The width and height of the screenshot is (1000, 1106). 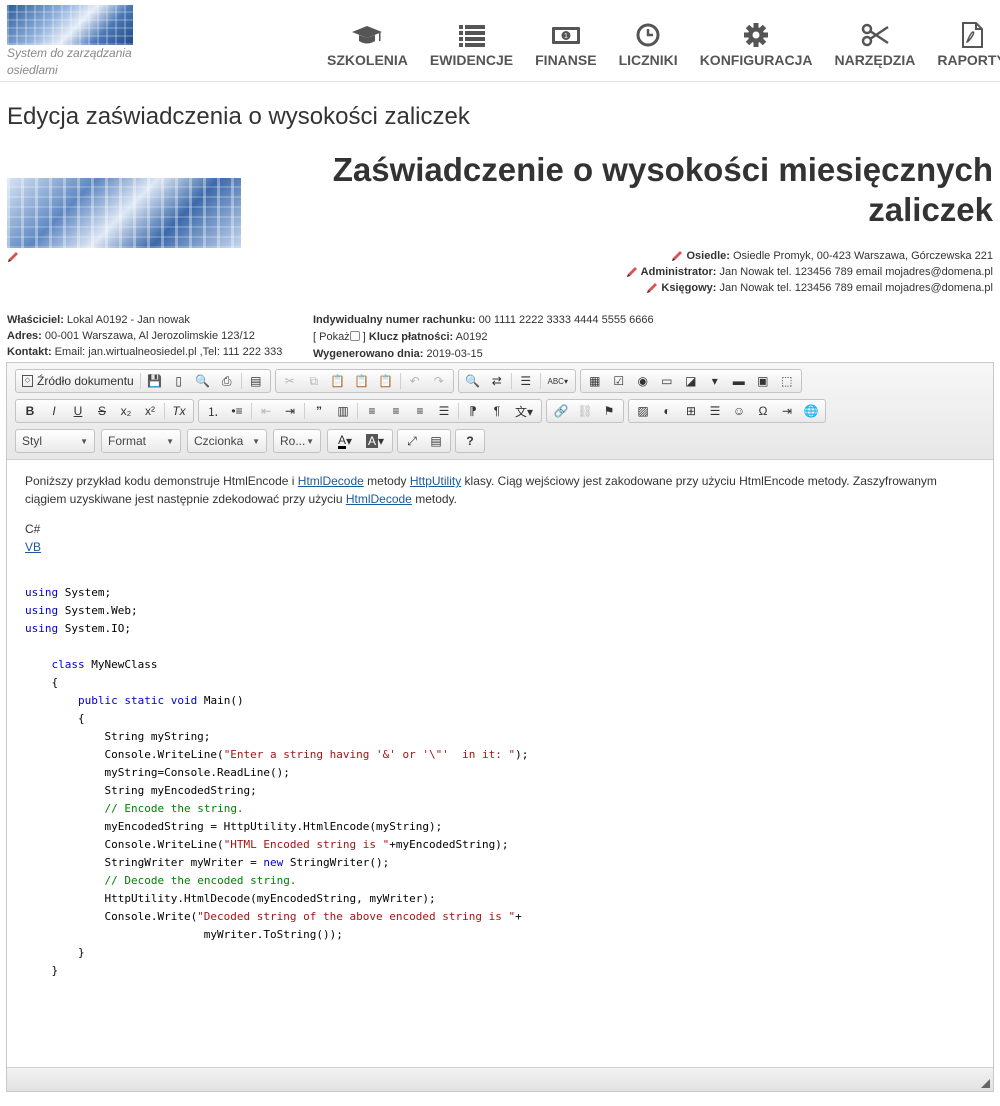 I want to click on align-center-icon: ≡, so click(x=396, y=411).